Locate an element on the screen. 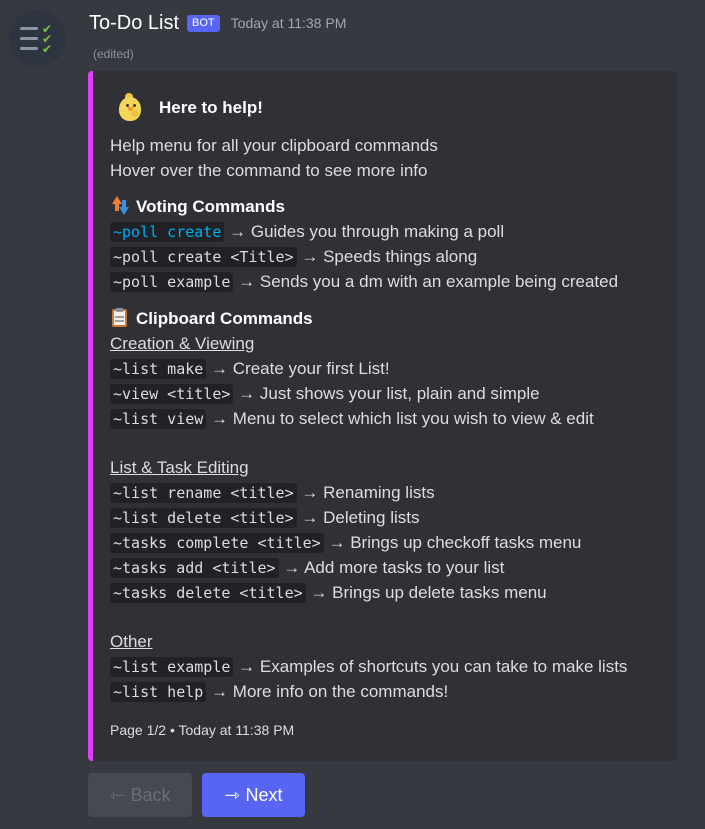 This screenshot has height=829, width=705. command-code: ~tasks complete <title> is located at coordinates (217, 543).